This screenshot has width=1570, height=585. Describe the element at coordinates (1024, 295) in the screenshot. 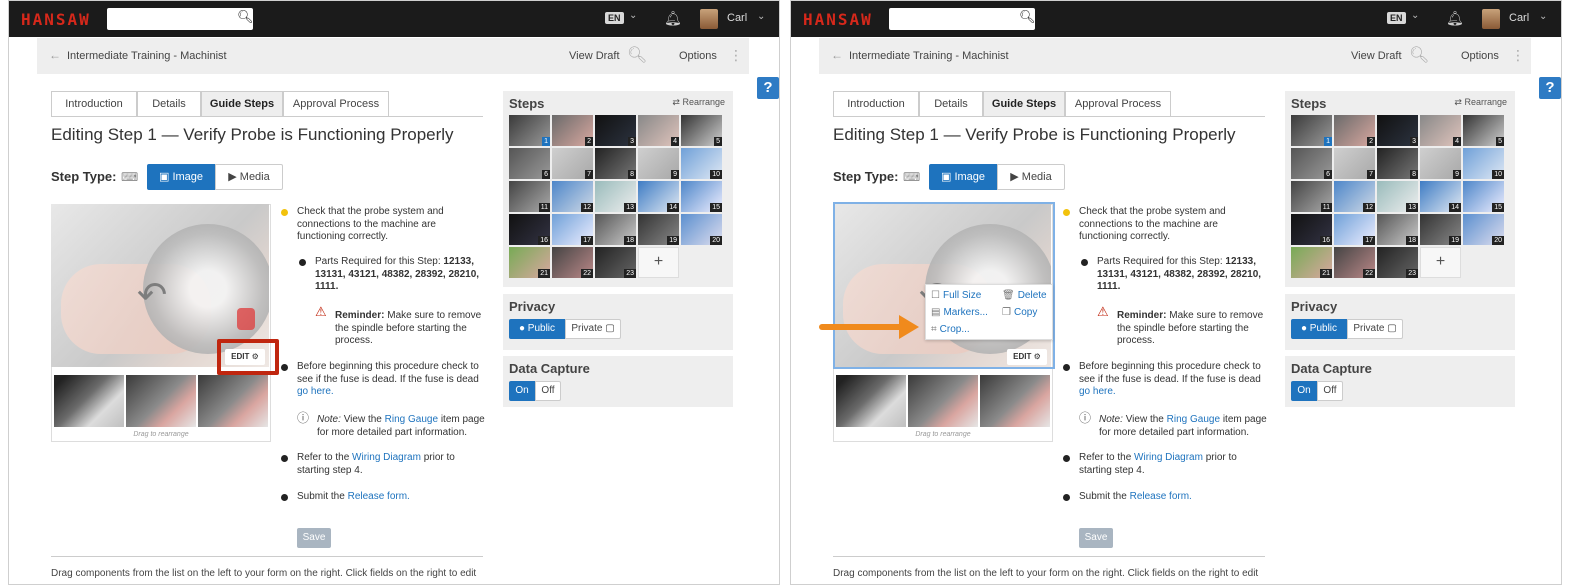

I see `menu-delete: 🗑︎ Delete` at that location.